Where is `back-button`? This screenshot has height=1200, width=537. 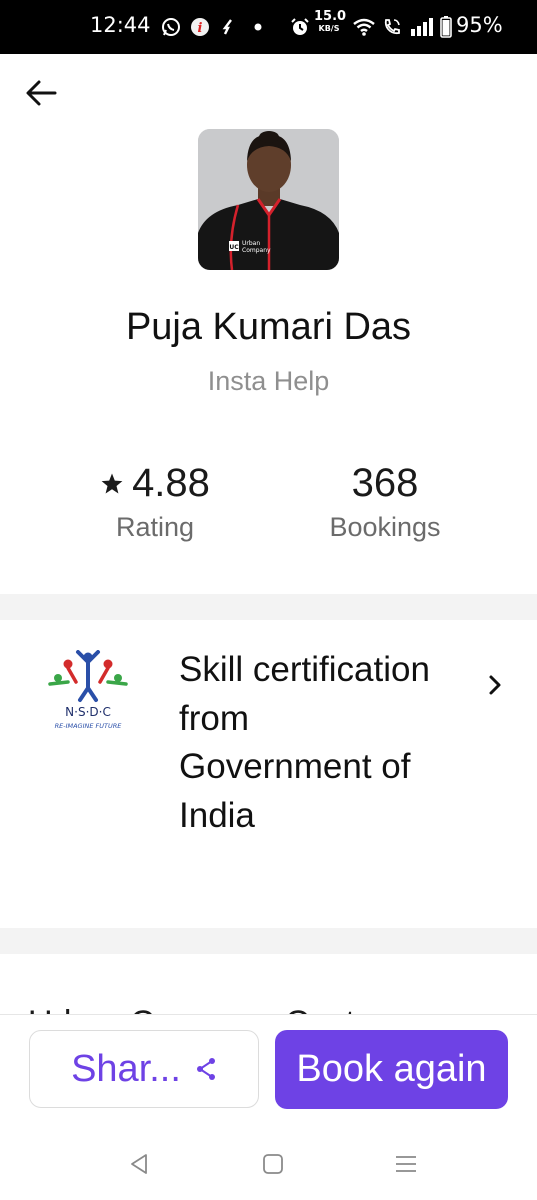
back-button is located at coordinates (41, 93).